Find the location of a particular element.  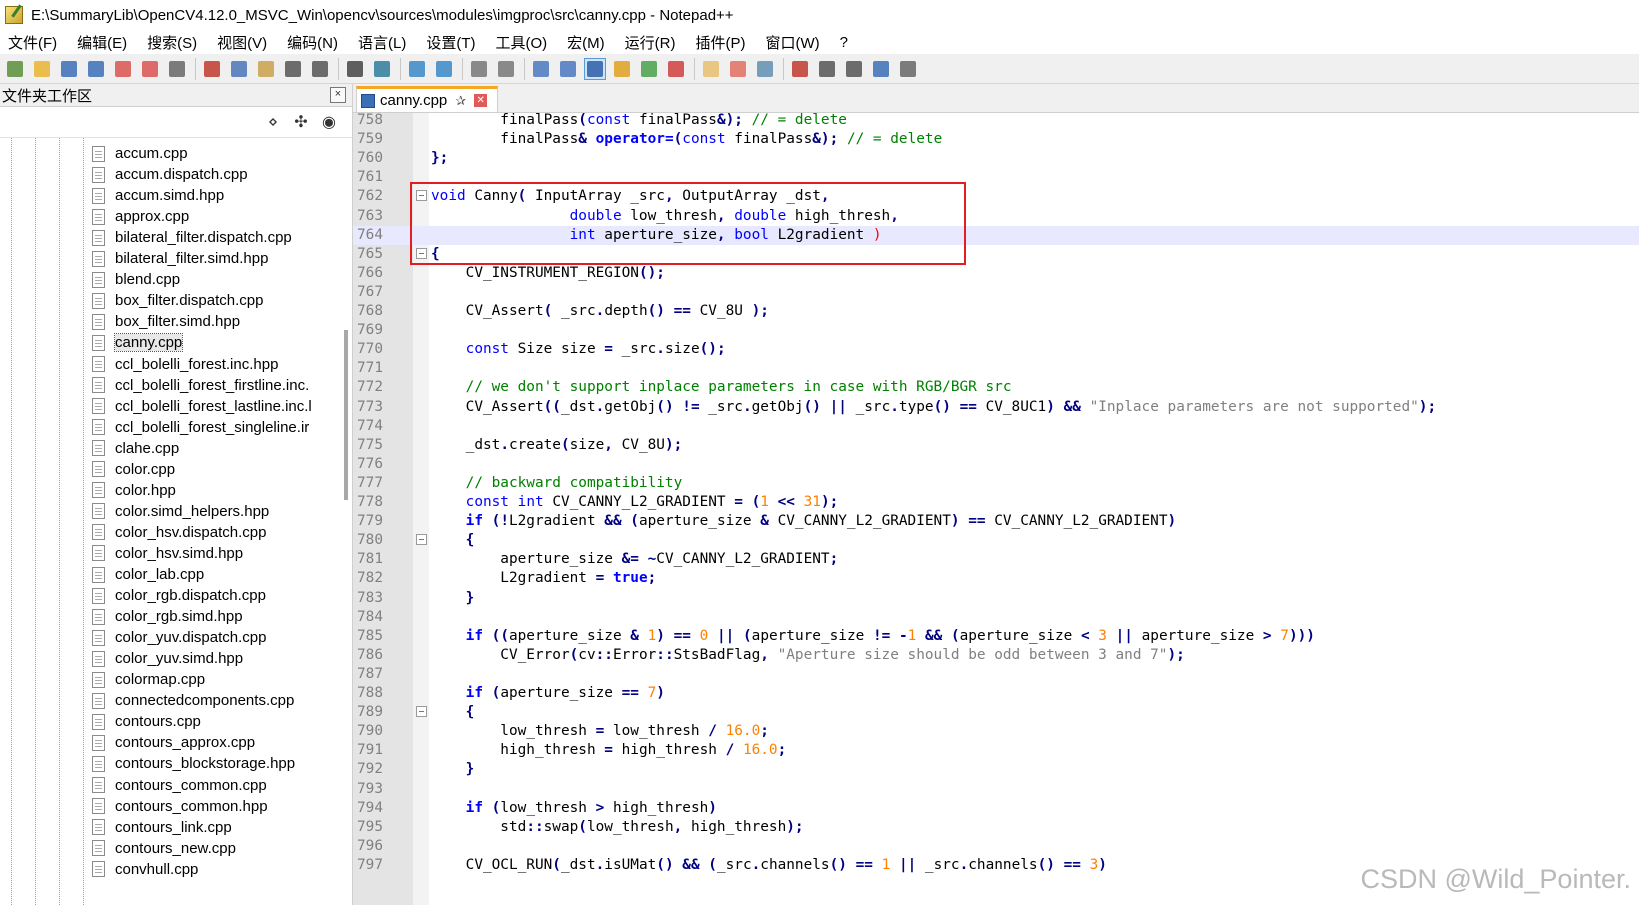

tree-file-item: contours_new.cpp is located at coordinates (164, 848).